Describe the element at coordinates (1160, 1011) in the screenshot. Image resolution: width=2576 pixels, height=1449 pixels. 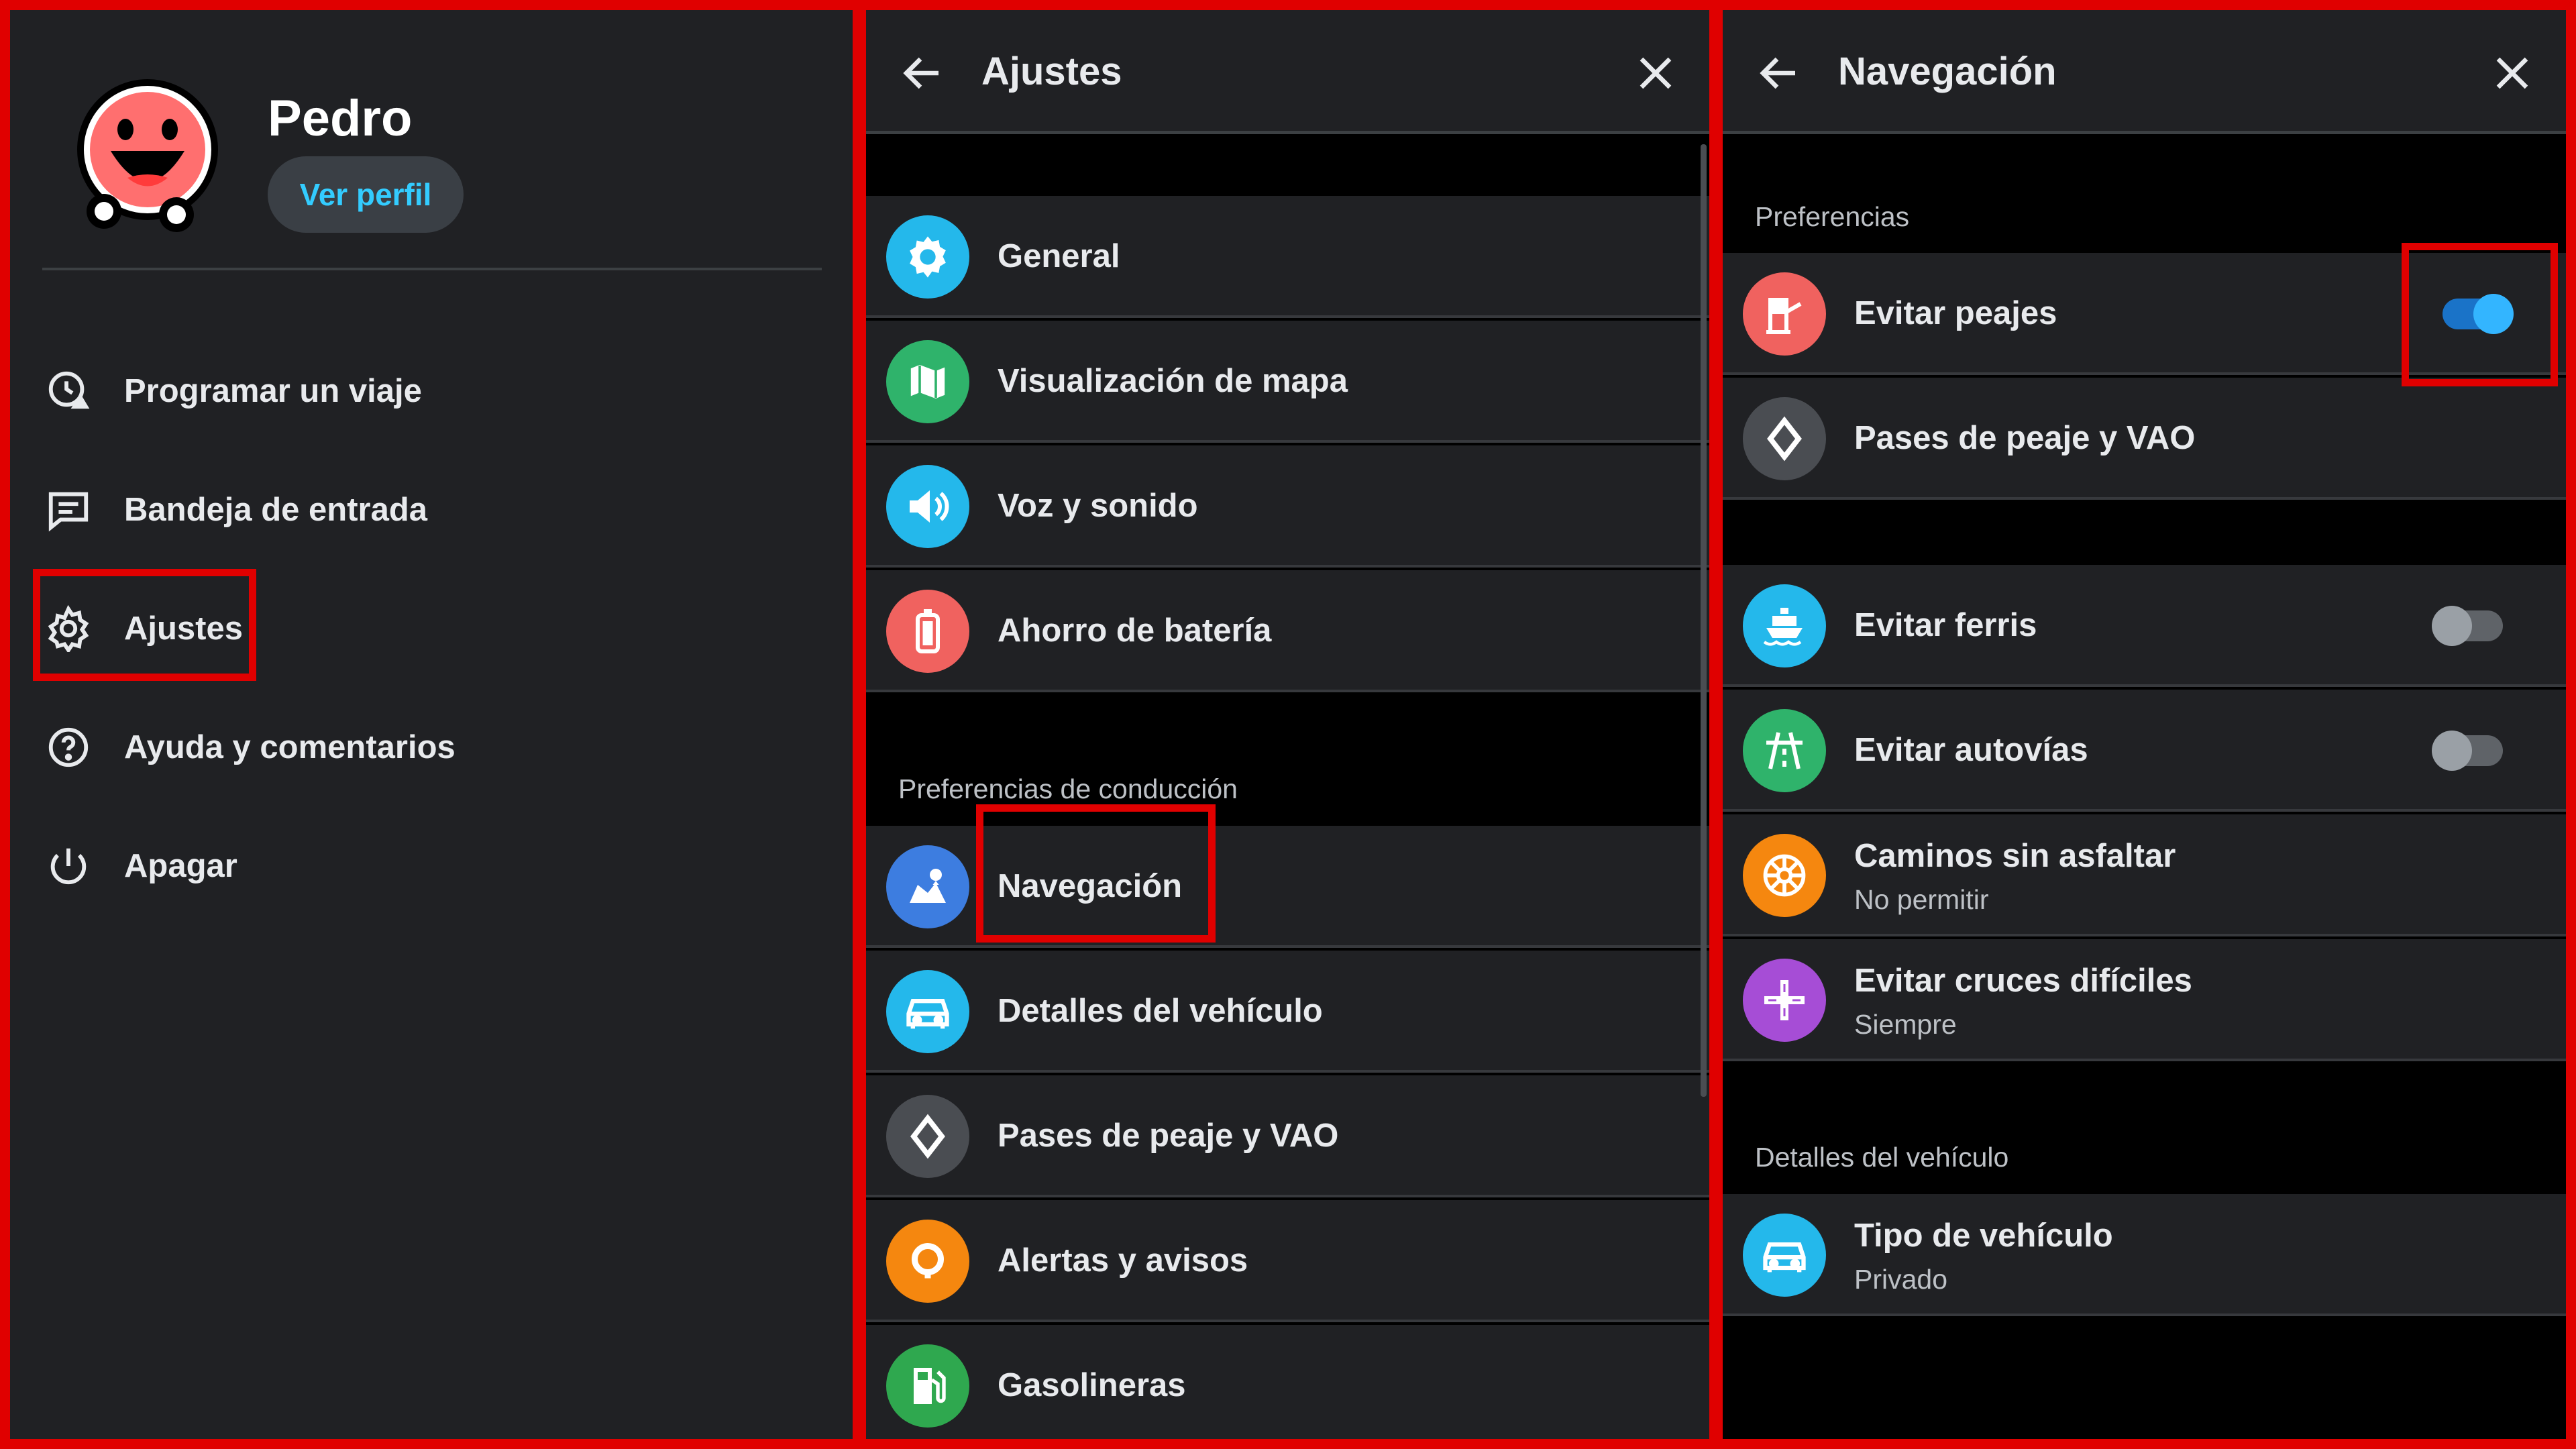
I see `settings-item-label: Detalles del vehículo` at that location.